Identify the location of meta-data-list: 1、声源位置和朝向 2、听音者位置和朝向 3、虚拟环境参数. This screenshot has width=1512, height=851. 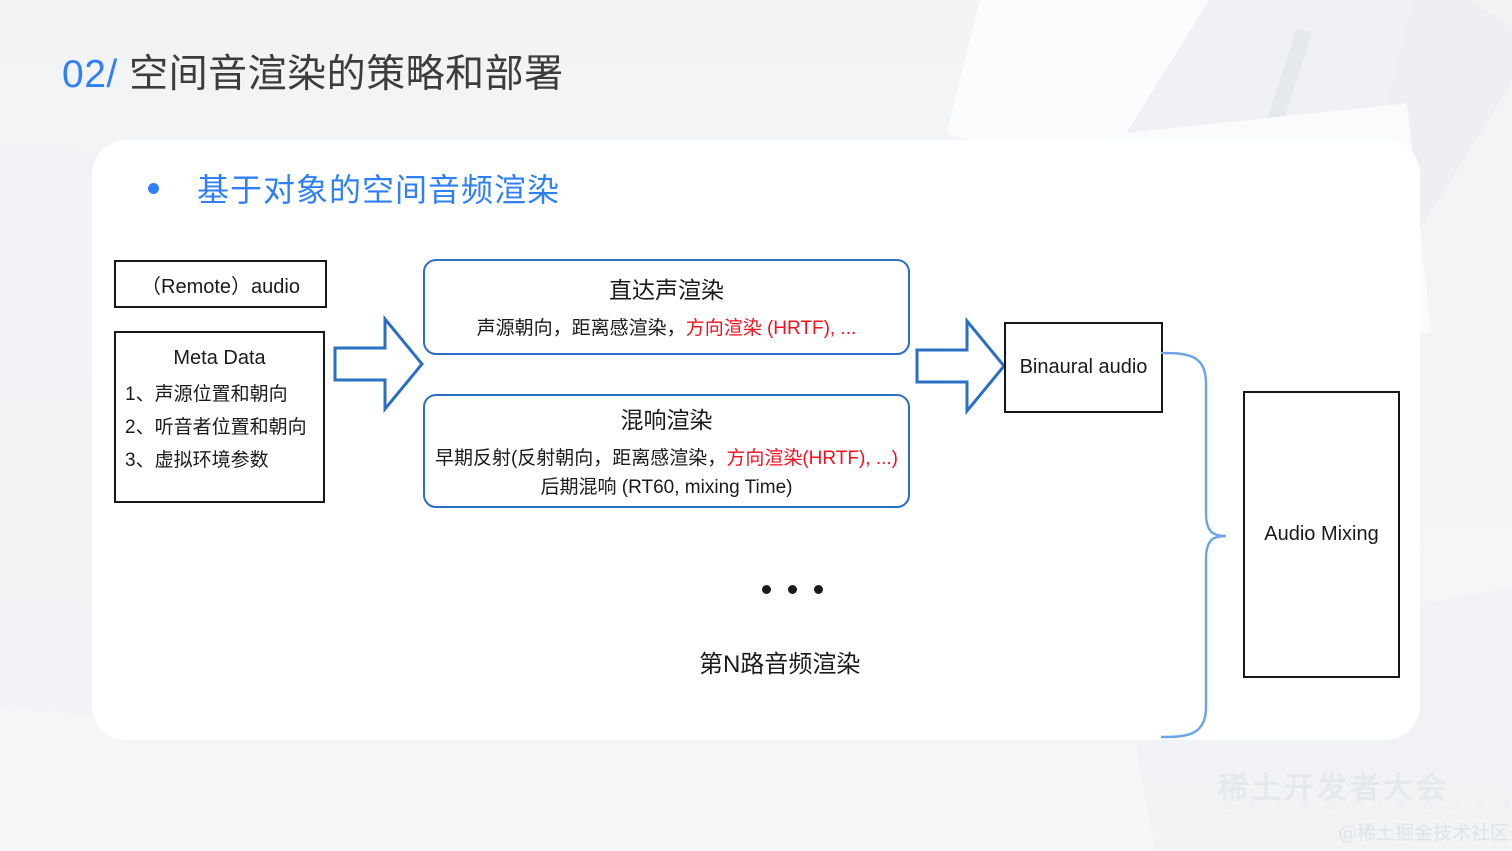
(211, 427).